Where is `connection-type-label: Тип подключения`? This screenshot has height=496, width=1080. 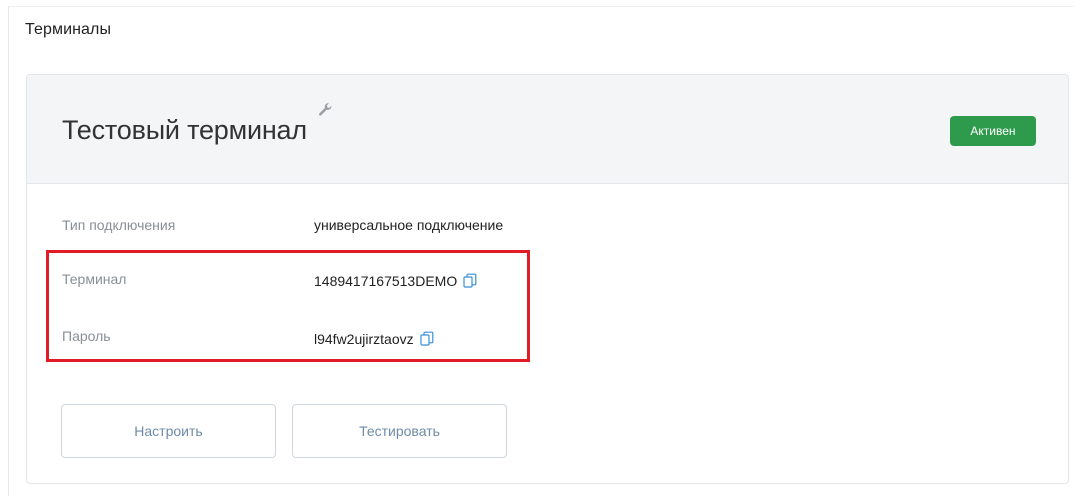
connection-type-label: Тип подключения is located at coordinates (119, 225).